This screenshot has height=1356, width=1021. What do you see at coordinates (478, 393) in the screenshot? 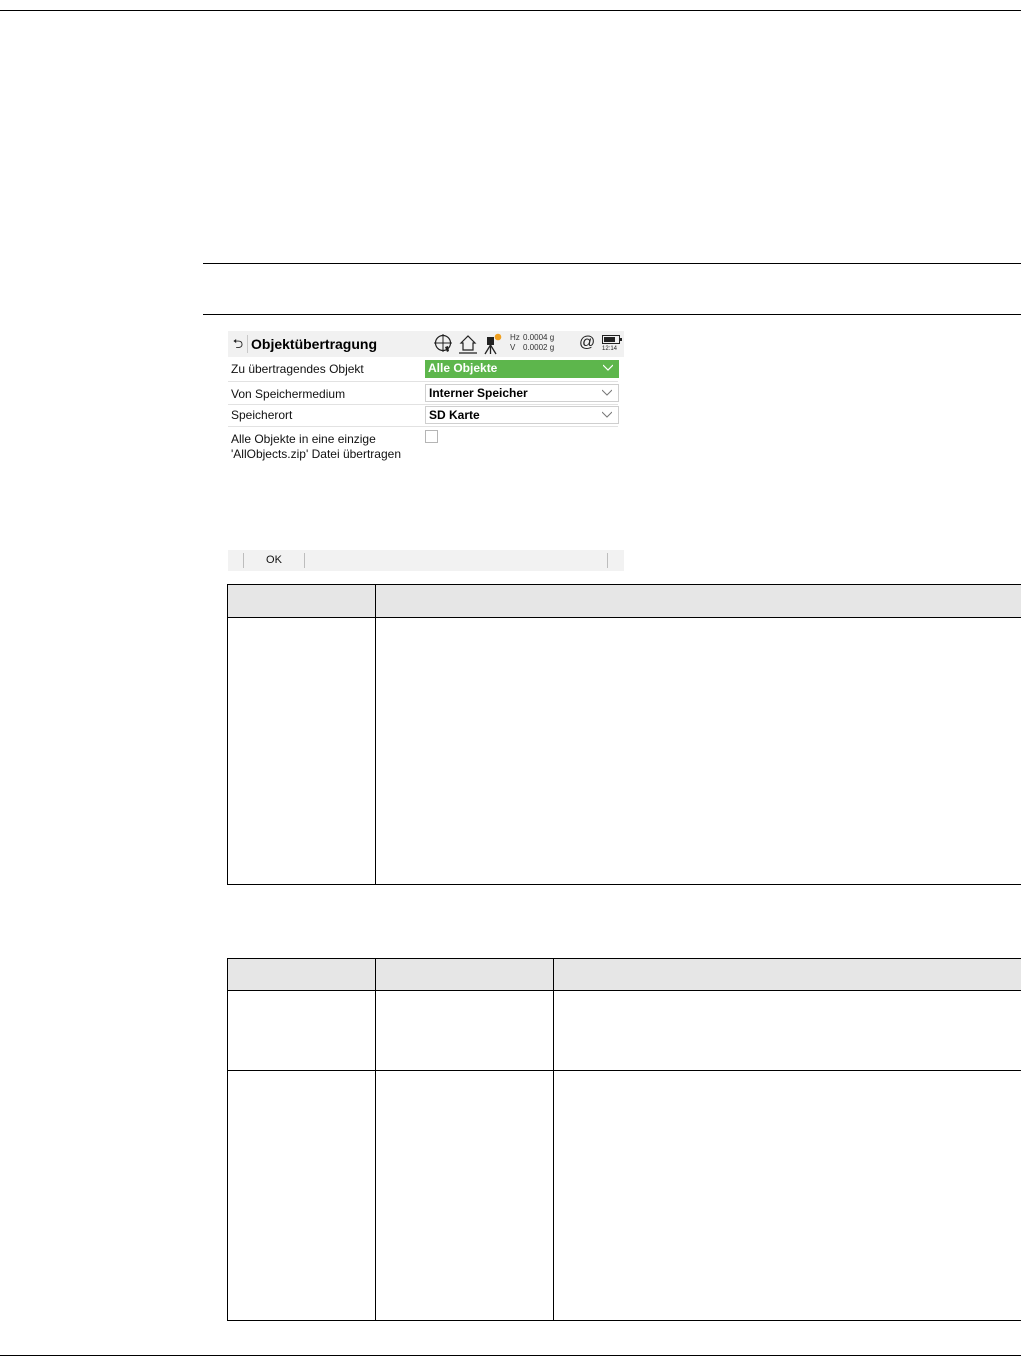
I see `source-medium-value: Interner Speicher` at bounding box center [478, 393].